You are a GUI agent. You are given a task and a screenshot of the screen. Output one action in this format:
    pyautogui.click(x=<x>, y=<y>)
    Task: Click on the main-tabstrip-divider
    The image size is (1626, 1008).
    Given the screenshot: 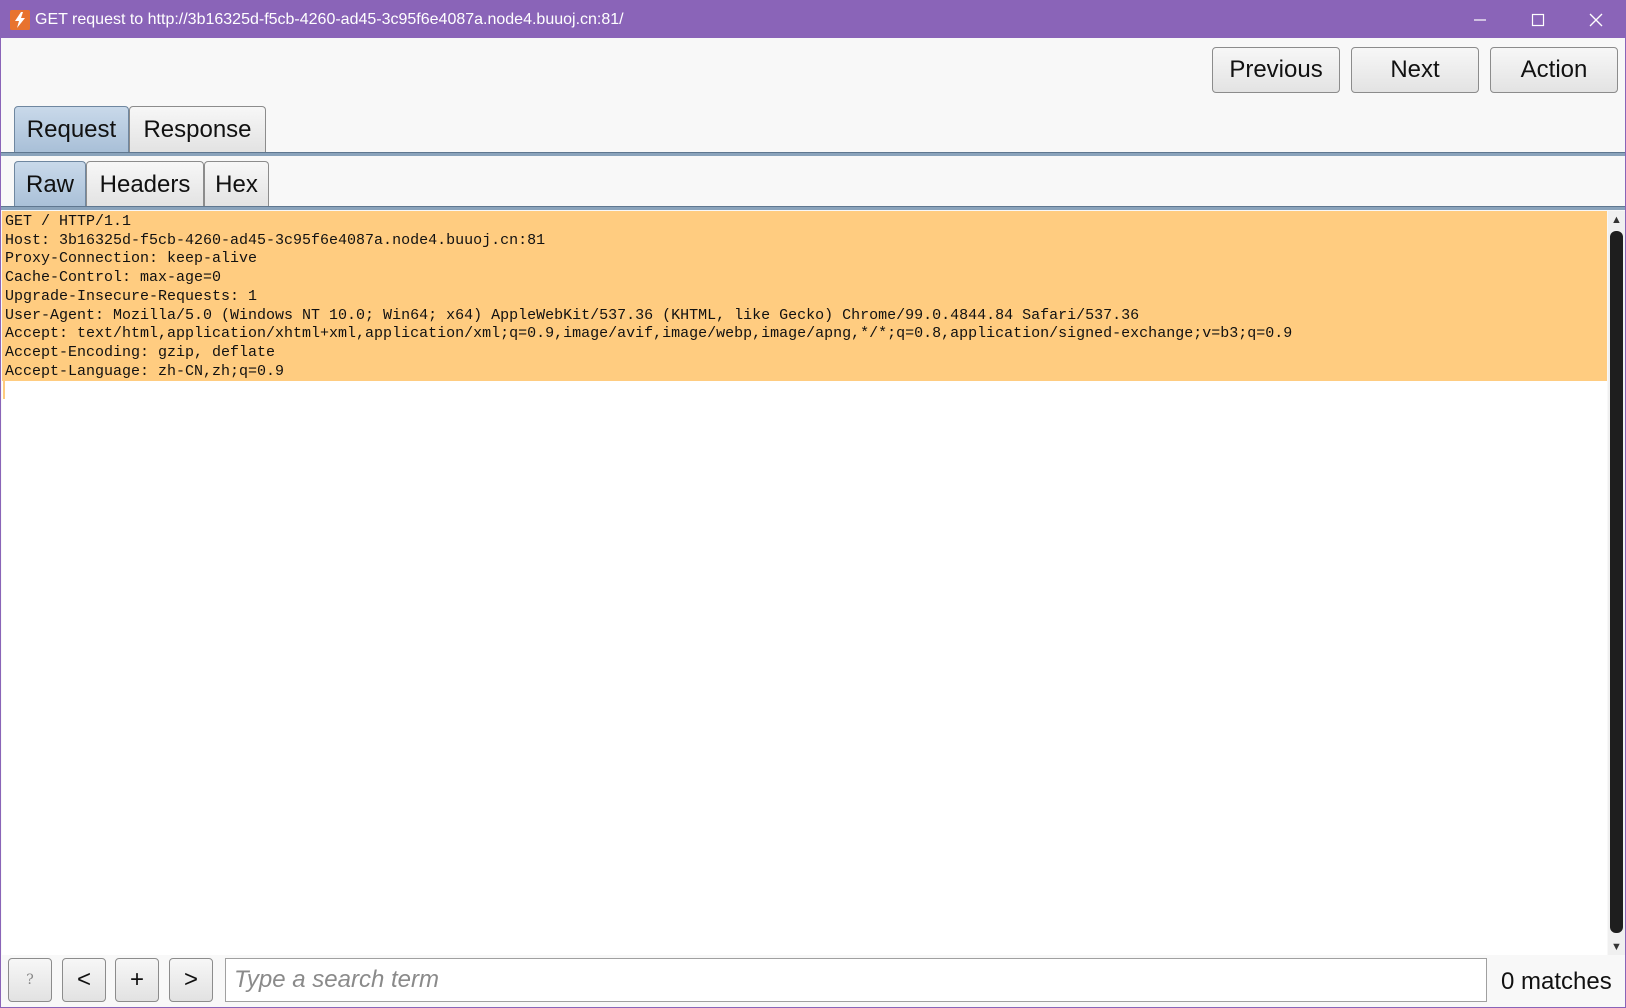 What is the action you would take?
    pyautogui.click(x=813, y=154)
    